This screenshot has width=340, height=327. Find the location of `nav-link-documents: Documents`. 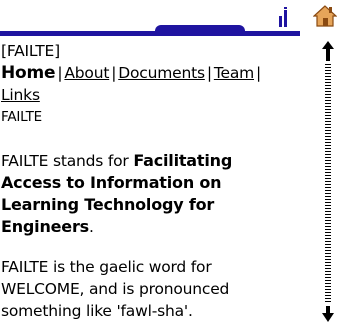

nav-link-documents: Documents is located at coordinates (161, 73).